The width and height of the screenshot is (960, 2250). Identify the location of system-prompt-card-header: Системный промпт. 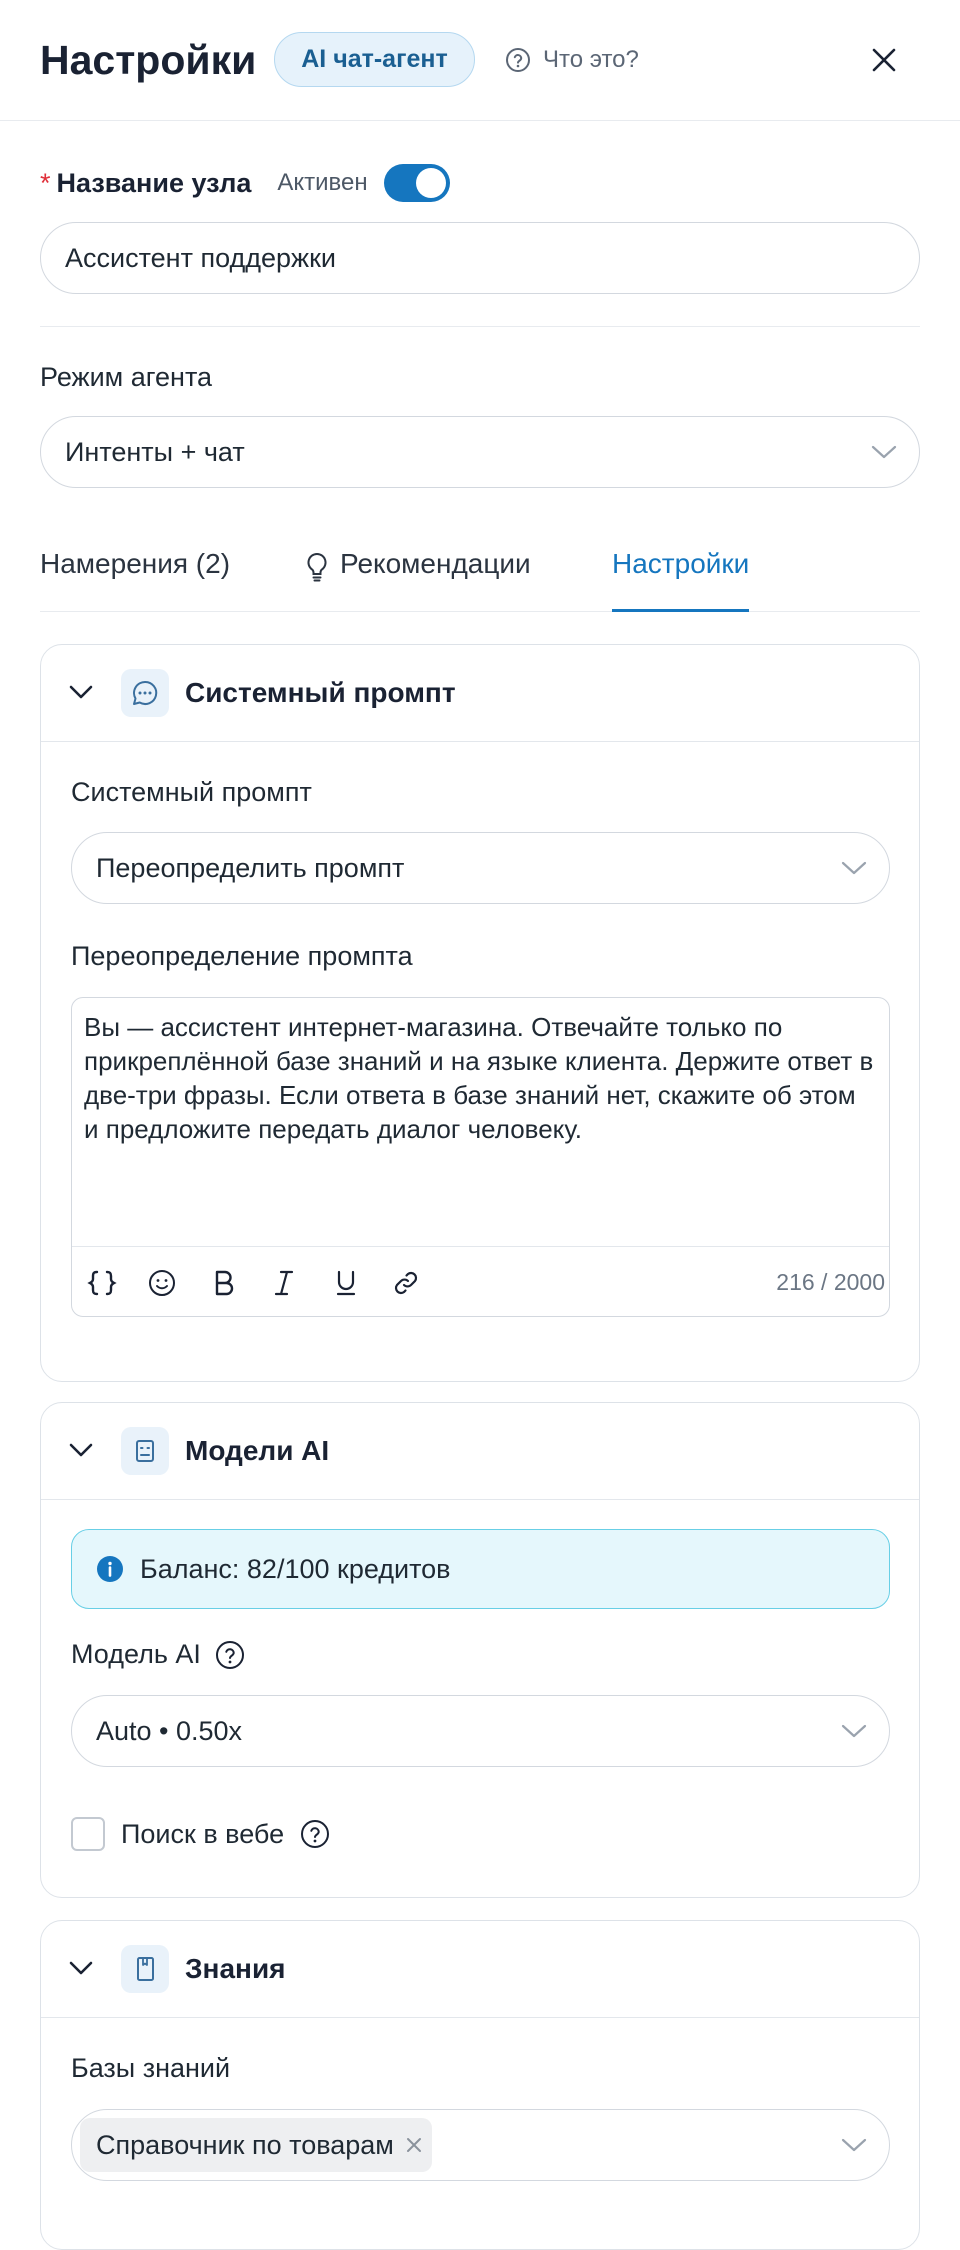
(480, 693).